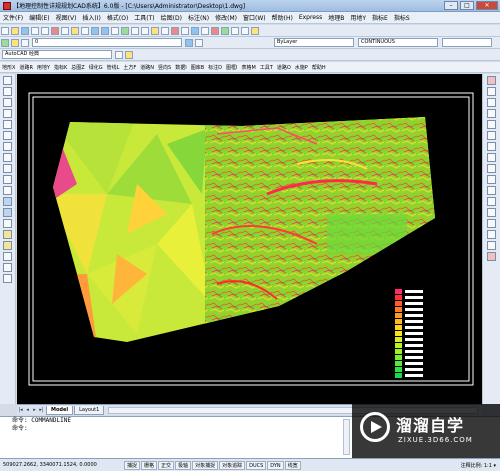 The width and height of the screenshot is (500, 471). Describe the element at coordinates (155, 30) in the screenshot. I see `properties-icon` at that location.